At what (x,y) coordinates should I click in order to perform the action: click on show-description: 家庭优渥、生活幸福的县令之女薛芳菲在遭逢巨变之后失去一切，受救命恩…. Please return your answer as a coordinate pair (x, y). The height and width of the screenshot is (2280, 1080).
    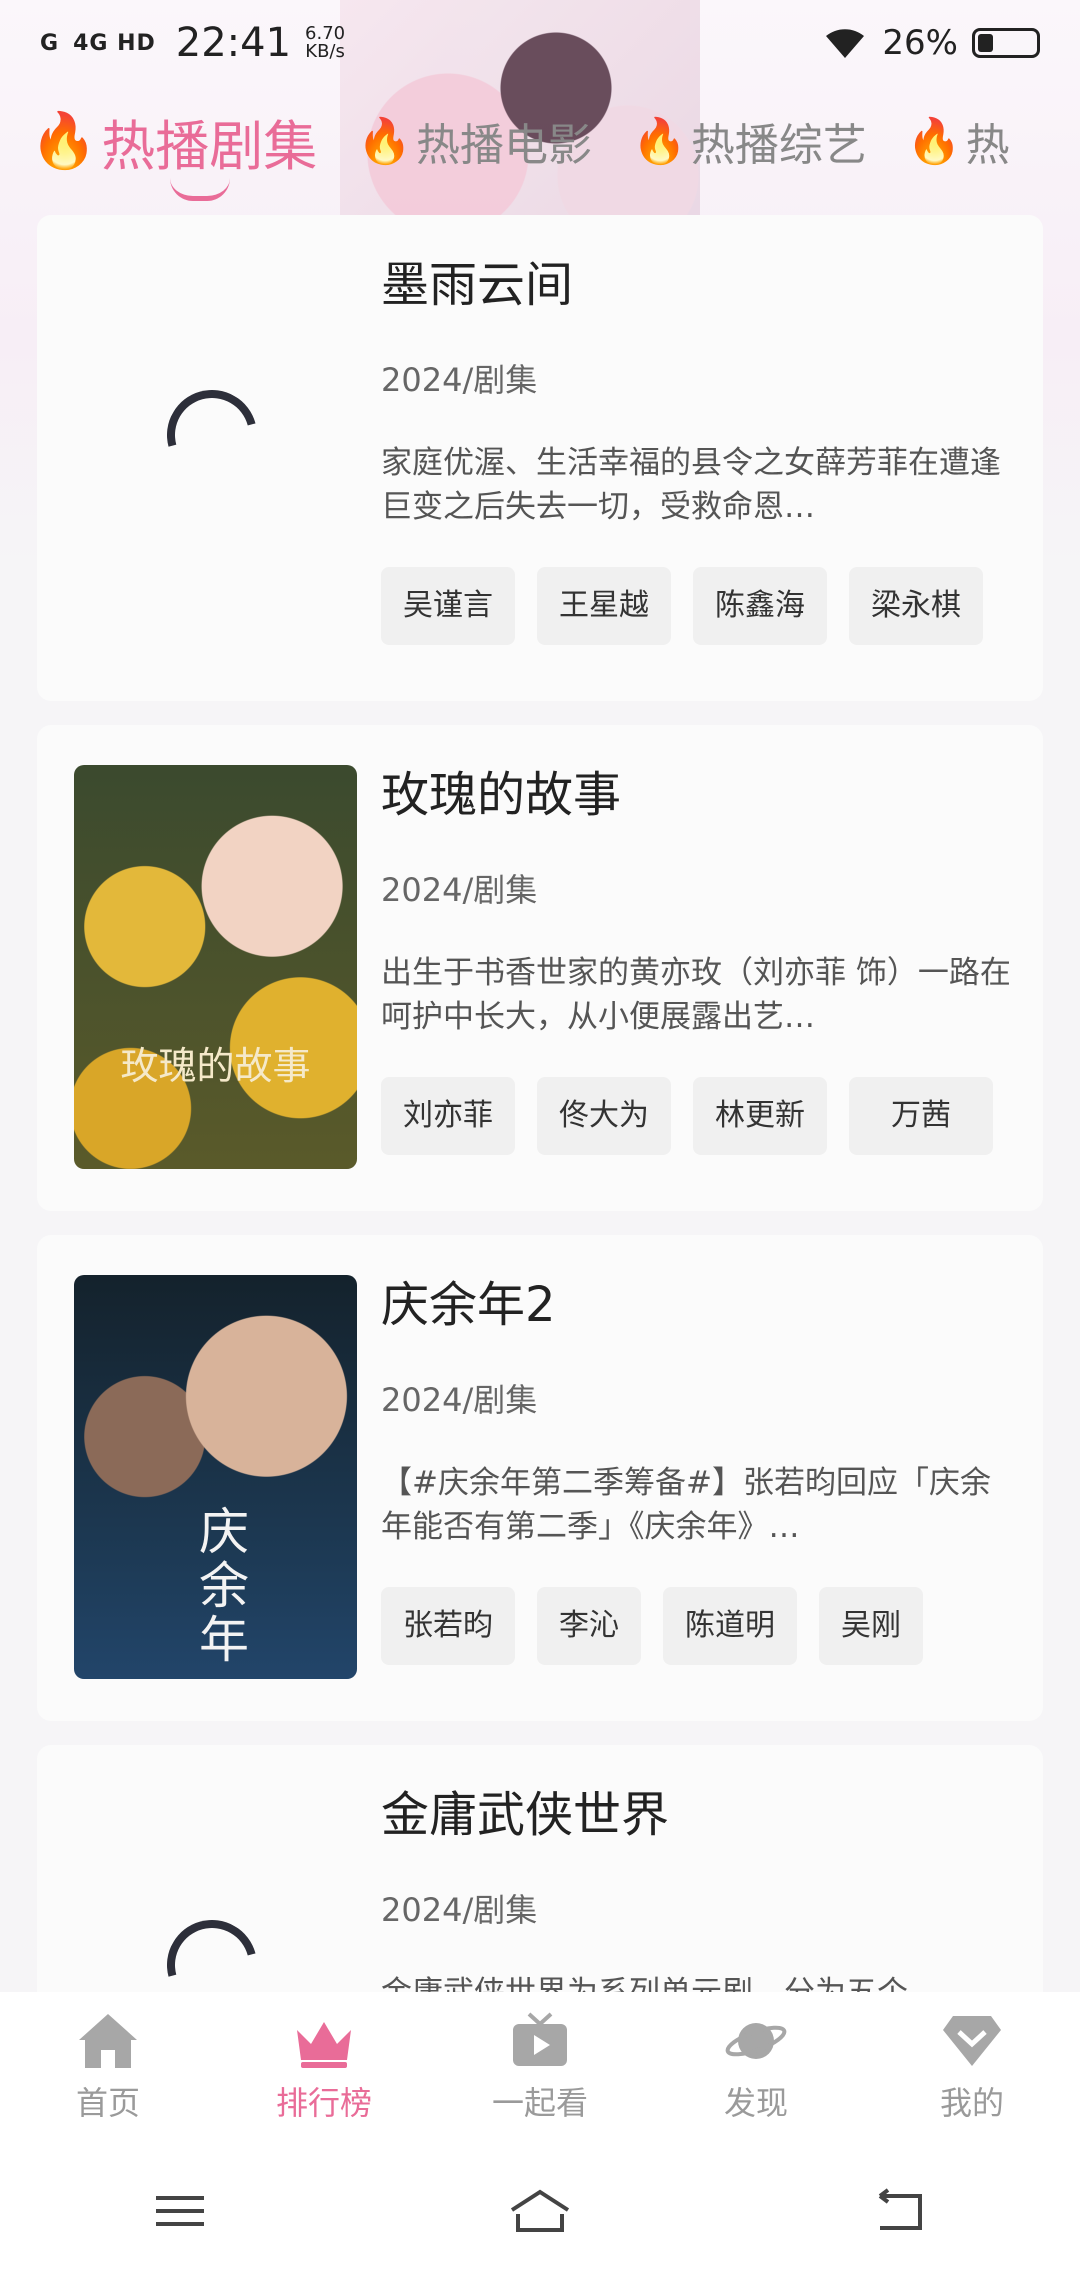
    Looking at the image, I should click on (691, 485).